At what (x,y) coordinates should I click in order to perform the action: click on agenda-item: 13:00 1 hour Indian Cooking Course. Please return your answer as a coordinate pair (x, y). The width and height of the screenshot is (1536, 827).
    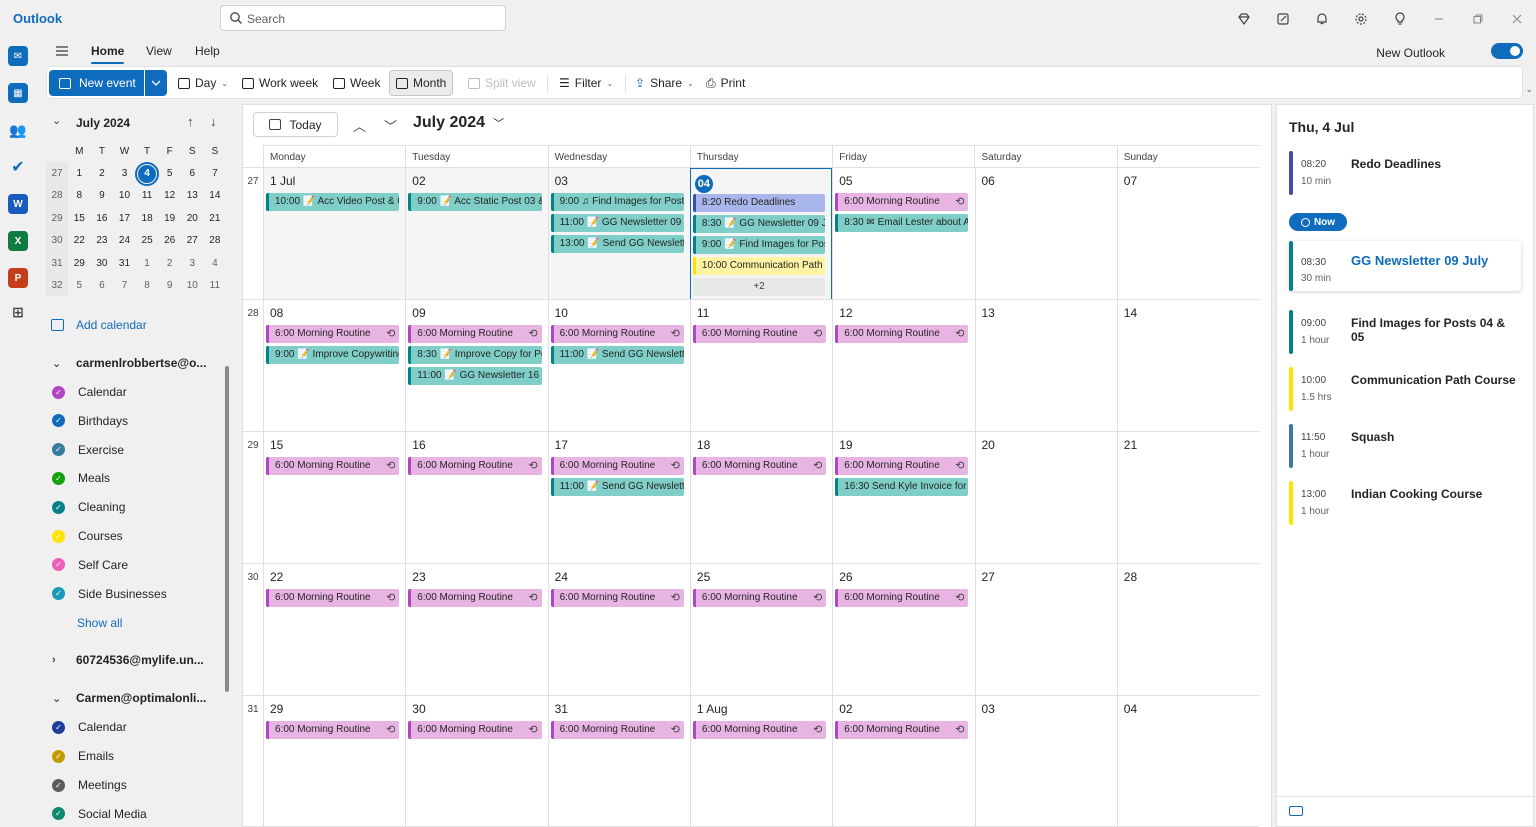
    Looking at the image, I should click on (1405, 503).